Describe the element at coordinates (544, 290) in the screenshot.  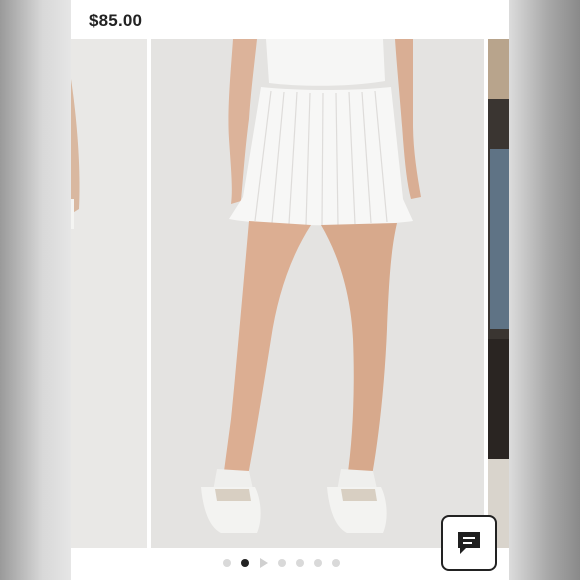
I see `blurred-background-right` at that location.